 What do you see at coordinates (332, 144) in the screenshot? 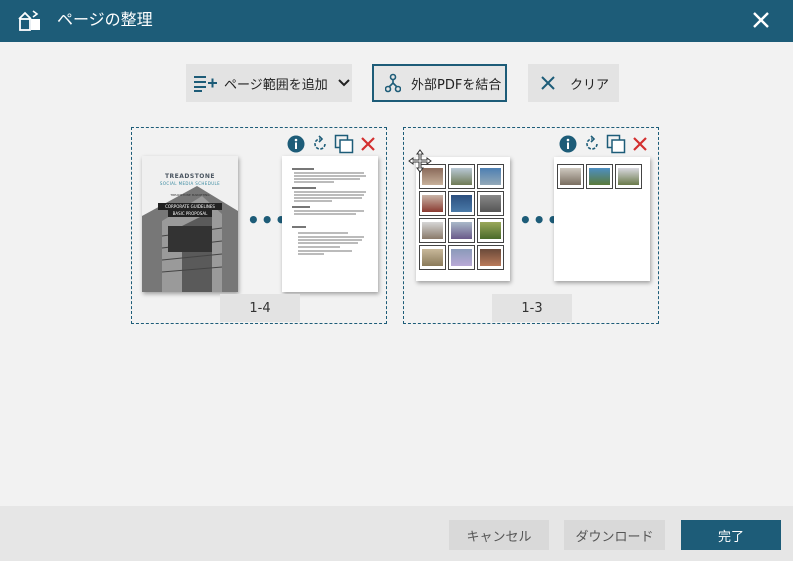
I see `group-1-tools` at bounding box center [332, 144].